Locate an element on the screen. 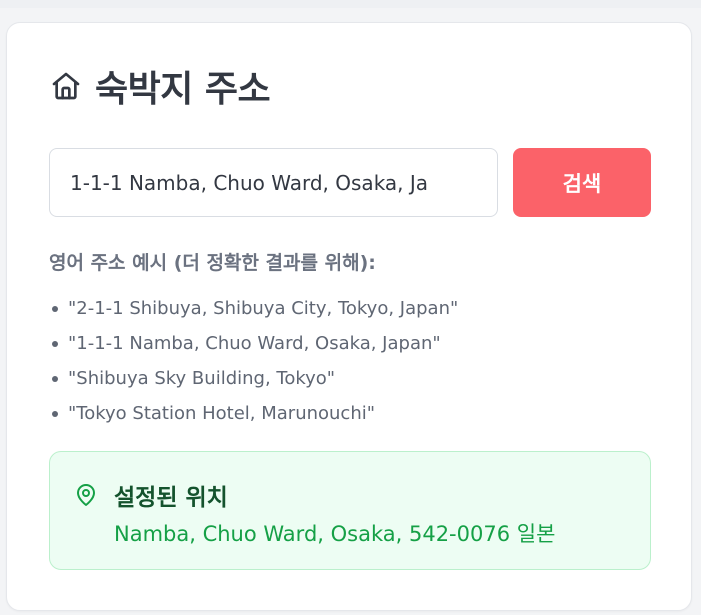  examples-heading: 영어 주소 예시 (더 정확한 결과를 위해): is located at coordinates (212, 263).